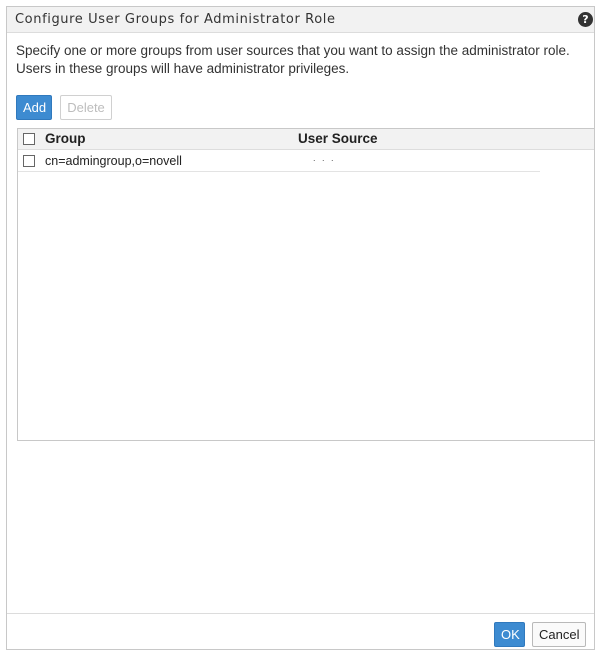  Describe the element at coordinates (29, 161) in the screenshot. I see `row-checkbox` at that location.